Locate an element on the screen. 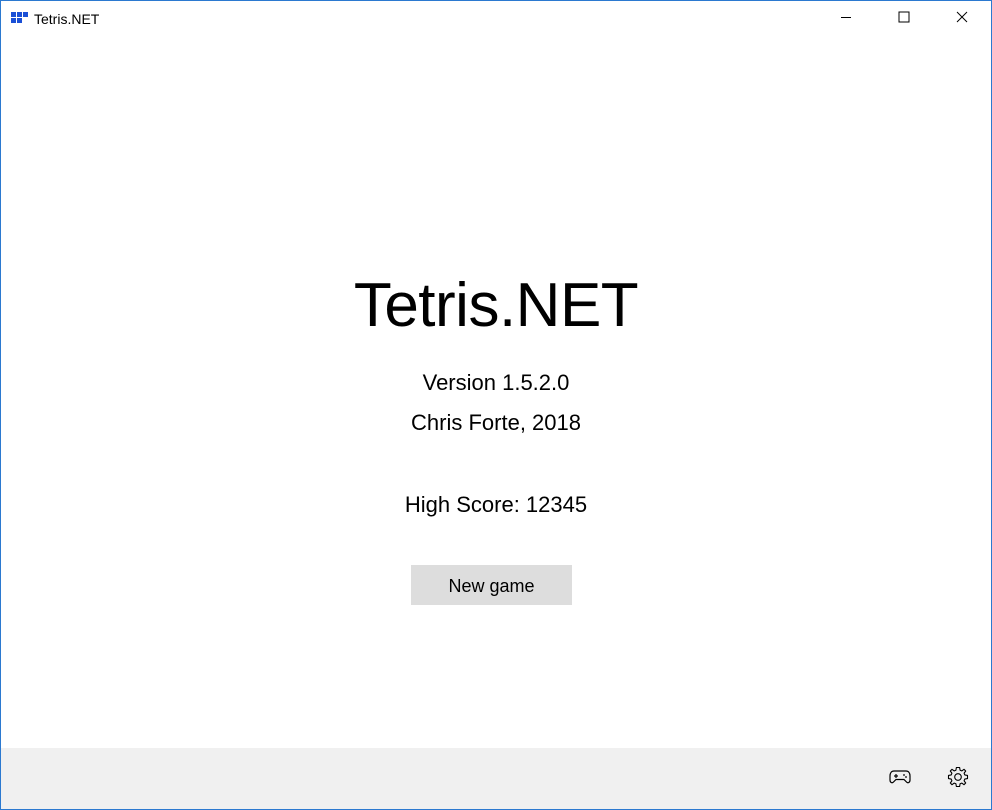 Image resolution: width=992 pixels, height=810 pixels. maximize-button is located at coordinates (904, 19).